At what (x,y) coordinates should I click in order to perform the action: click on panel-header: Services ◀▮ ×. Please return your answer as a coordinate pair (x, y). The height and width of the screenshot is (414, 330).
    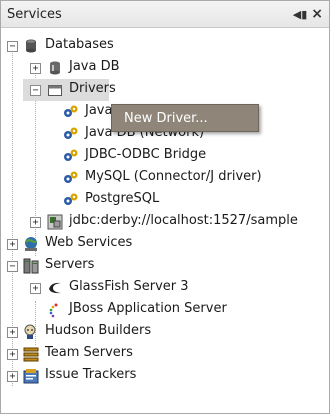
    Looking at the image, I should click on (165, 14).